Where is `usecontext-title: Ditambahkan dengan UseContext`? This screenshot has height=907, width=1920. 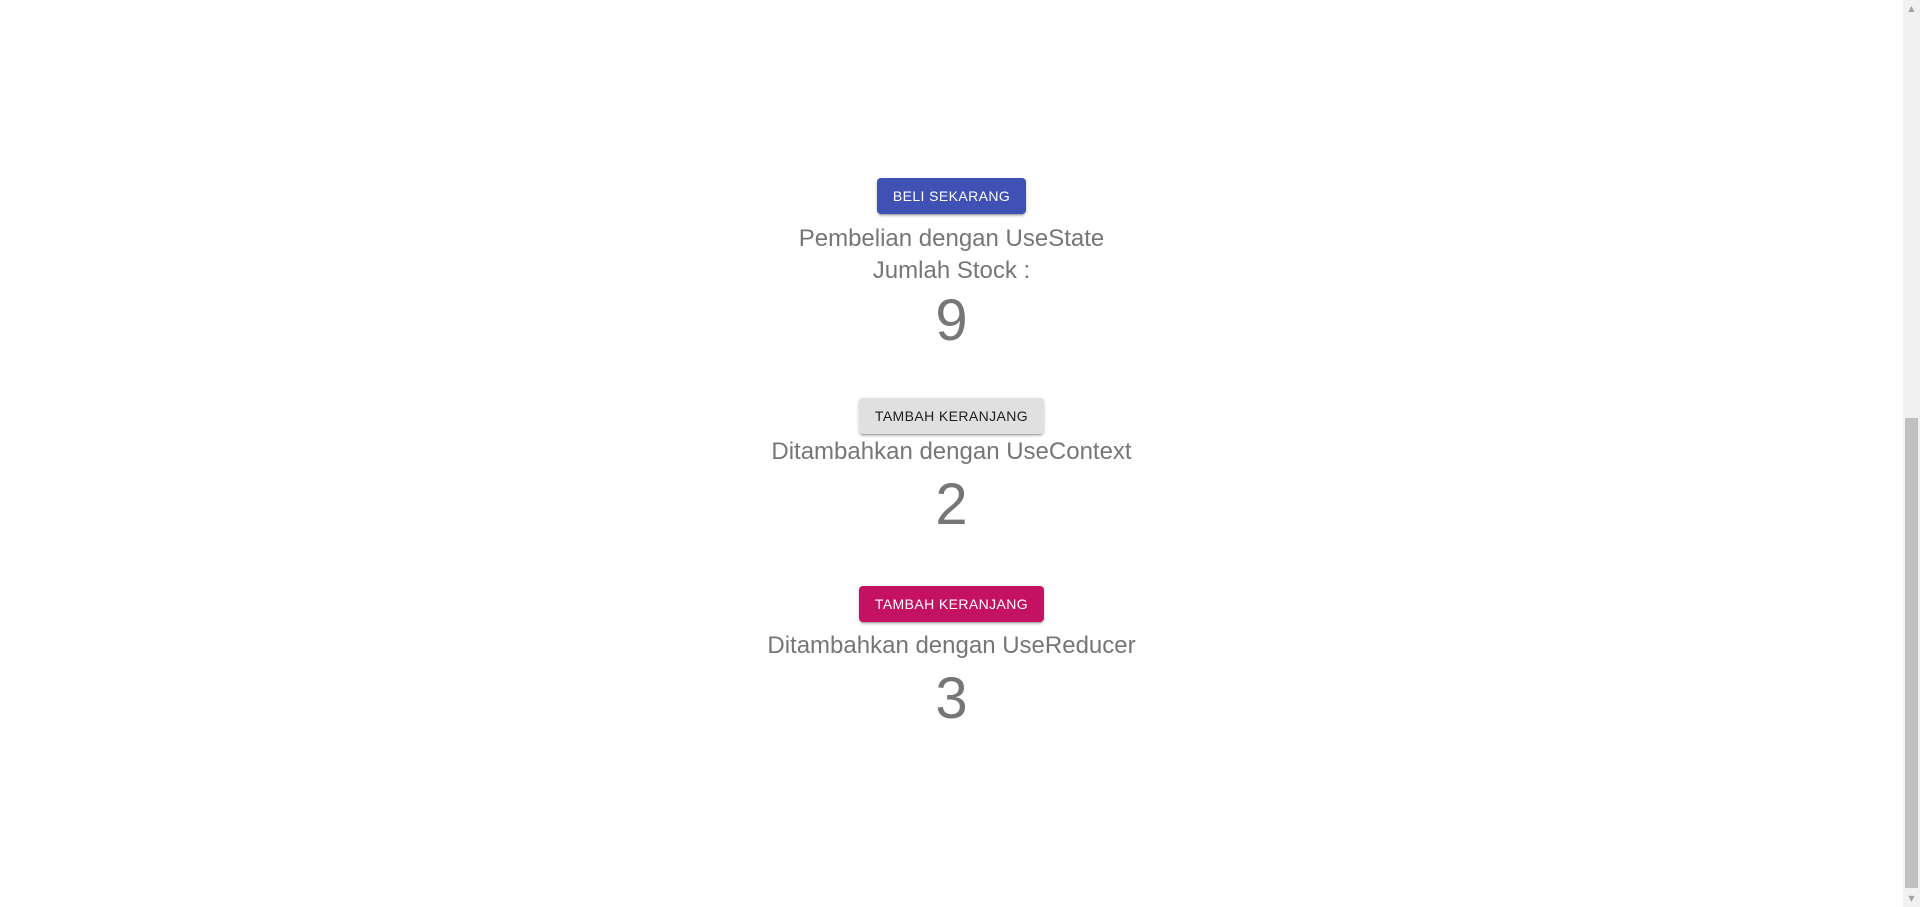 usecontext-title: Ditambahkan dengan UseContext is located at coordinates (951, 451).